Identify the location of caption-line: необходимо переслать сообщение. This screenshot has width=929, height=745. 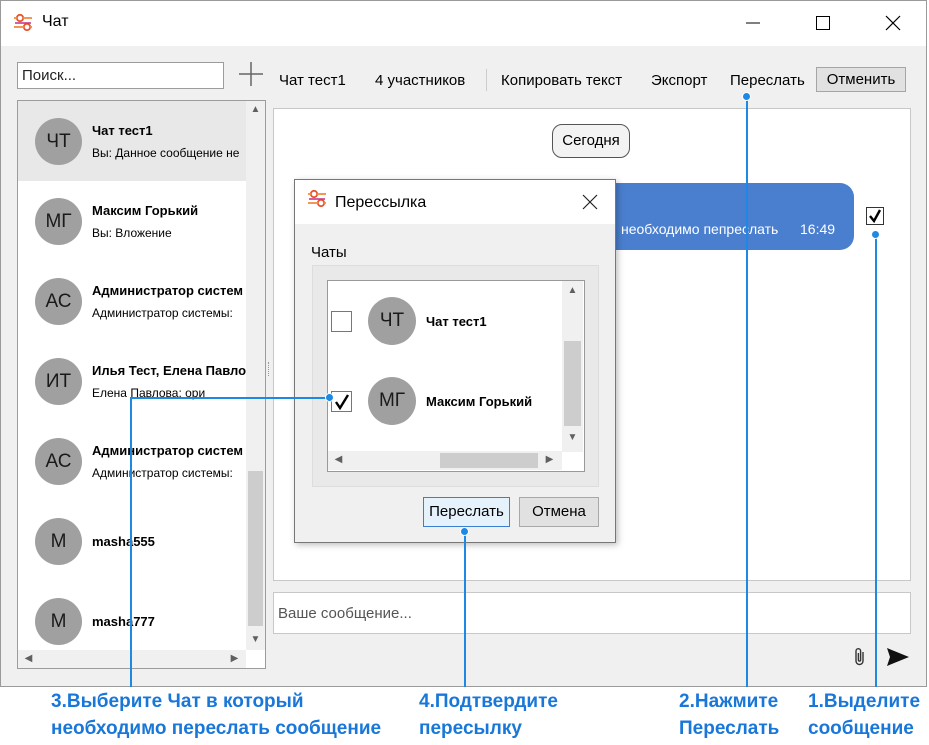
(216, 728).